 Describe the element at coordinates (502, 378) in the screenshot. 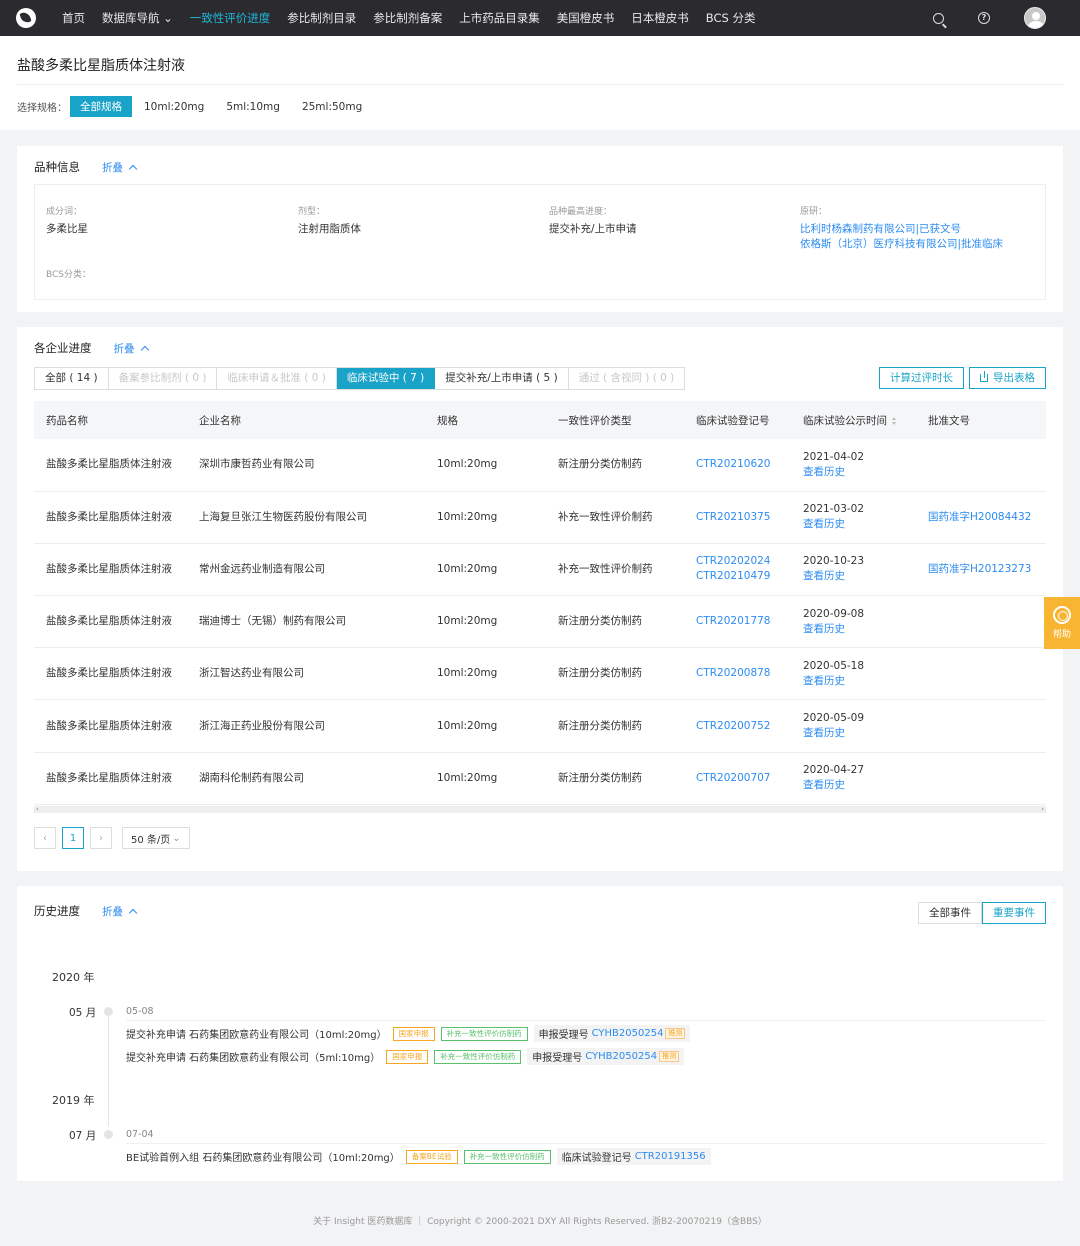

I see `tab-submitted: 提交补充/上市申请 ( 5 )` at that location.